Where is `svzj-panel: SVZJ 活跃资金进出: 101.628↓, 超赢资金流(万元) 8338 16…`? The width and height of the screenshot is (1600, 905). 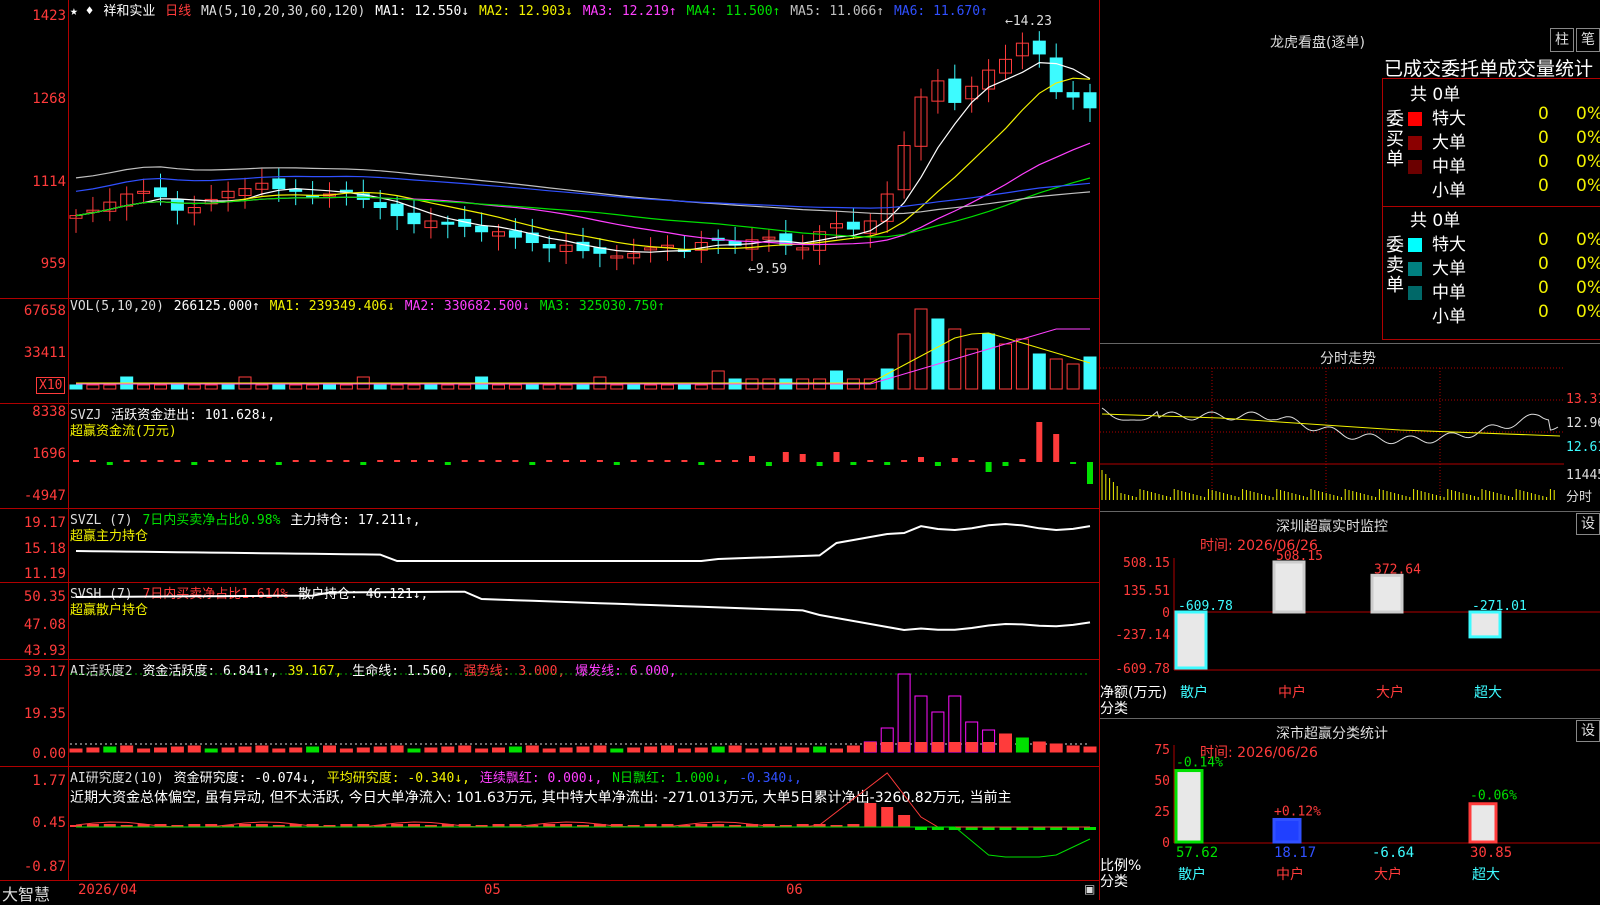
svzj-panel: SVZJ 活跃资金进出: 101.628↓, 超赢资金流(万元) 8338 16… is located at coordinates (549, 456).